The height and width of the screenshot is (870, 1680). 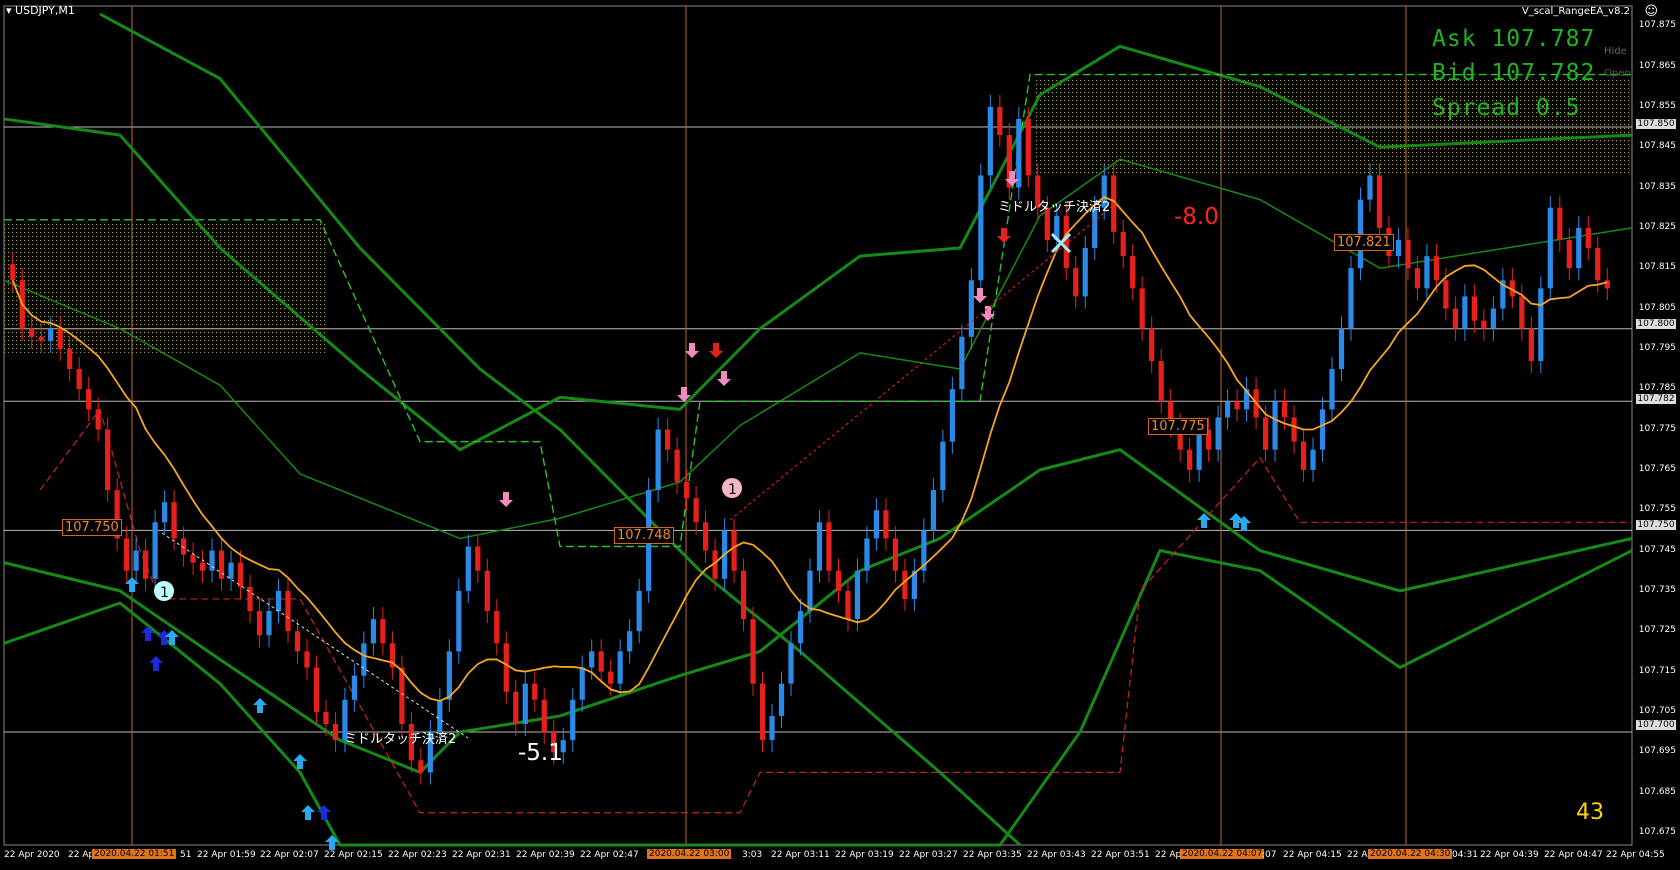 I want to click on level-label-3: 107.775, so click(x=1178, y=426).